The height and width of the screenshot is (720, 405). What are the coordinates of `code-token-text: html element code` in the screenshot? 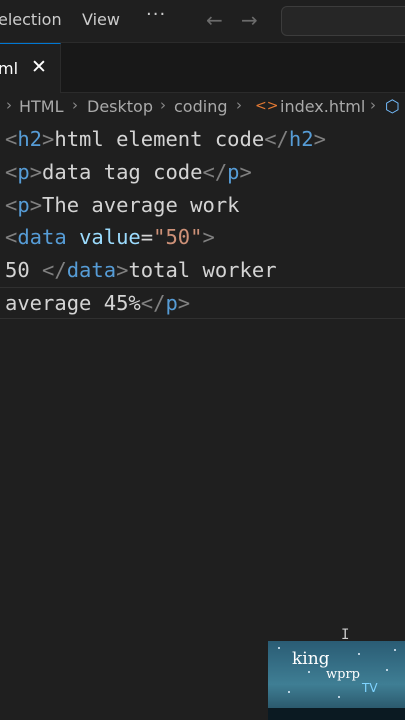 It's located at (159, 139).